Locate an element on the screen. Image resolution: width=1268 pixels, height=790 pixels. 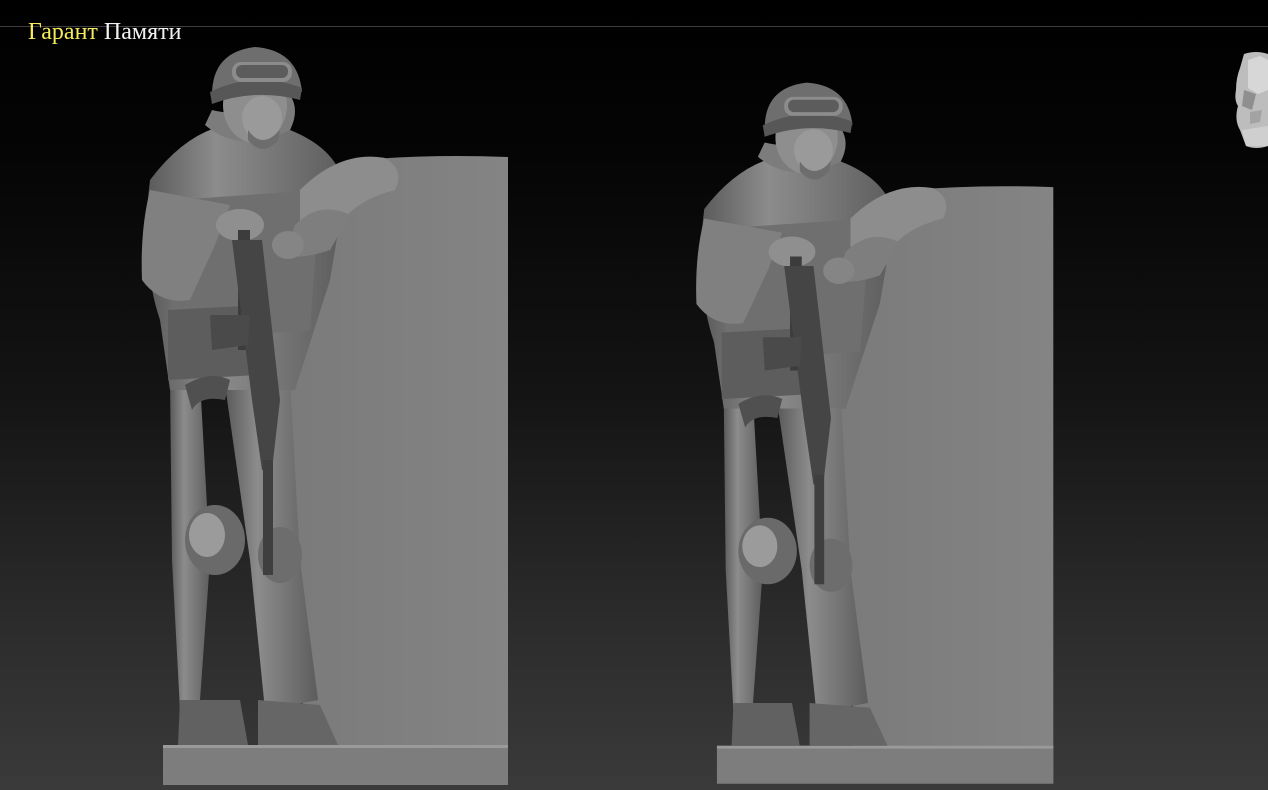
head-nav-icon is located at coordinates (1251, 100).